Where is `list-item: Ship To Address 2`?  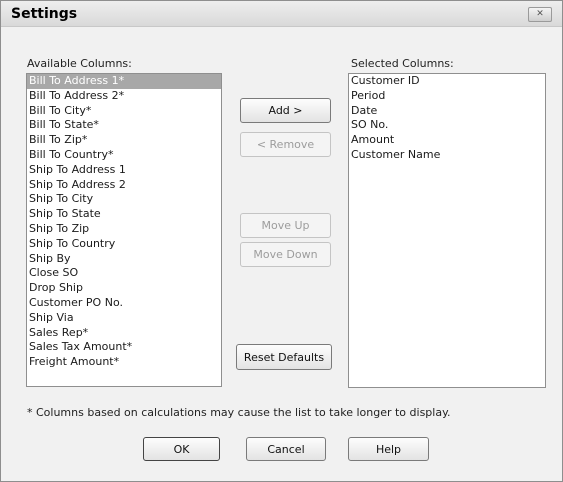 list-item: Ship To Address 2 is located at coordinates (124, 185).